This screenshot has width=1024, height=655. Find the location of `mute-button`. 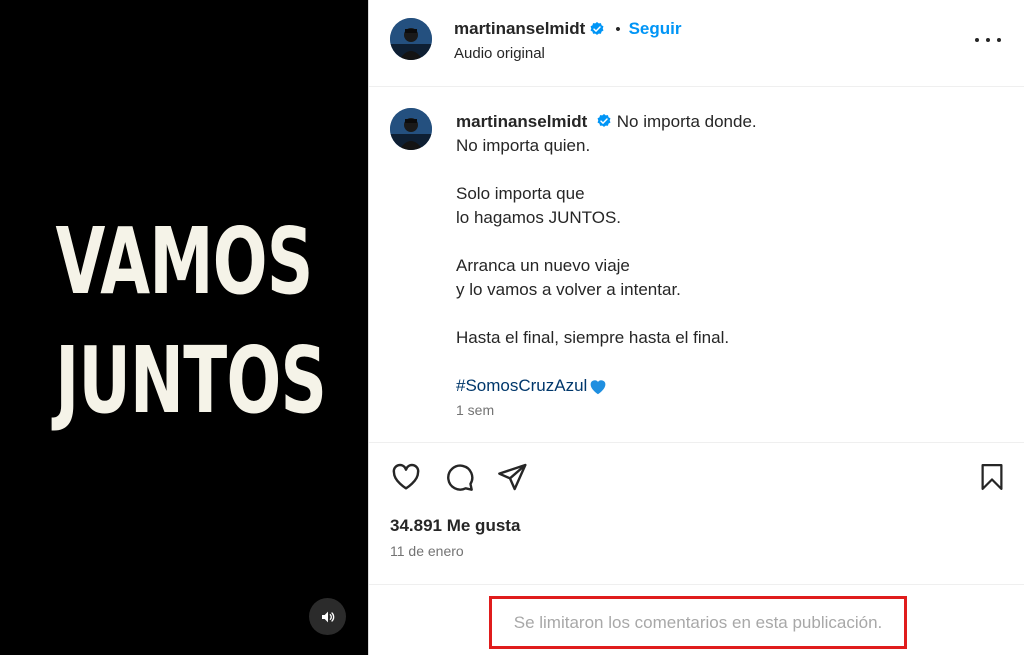

mute-button is located at coordinates (327, 616).